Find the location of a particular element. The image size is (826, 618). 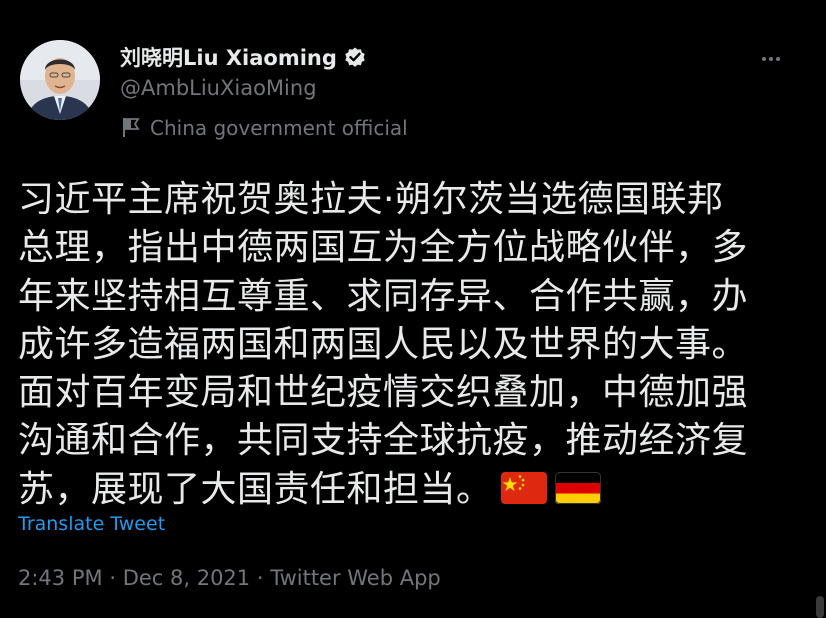

tweet-line: 成许多造福两国和两国人民以及世界的大事。 is located at coordinates (383, 344).